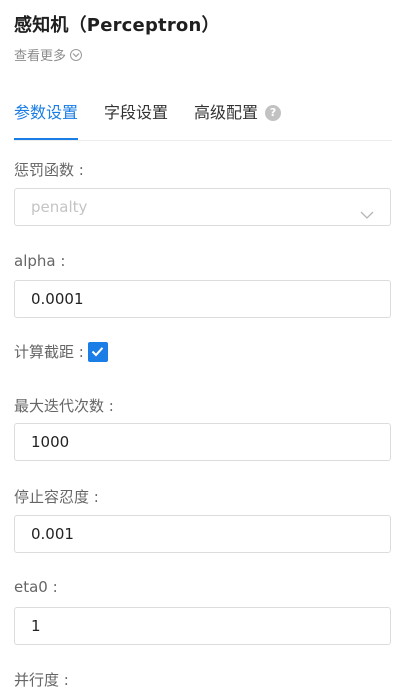  I want to click on penalty-placeholder: penalty, so click(59, 207).